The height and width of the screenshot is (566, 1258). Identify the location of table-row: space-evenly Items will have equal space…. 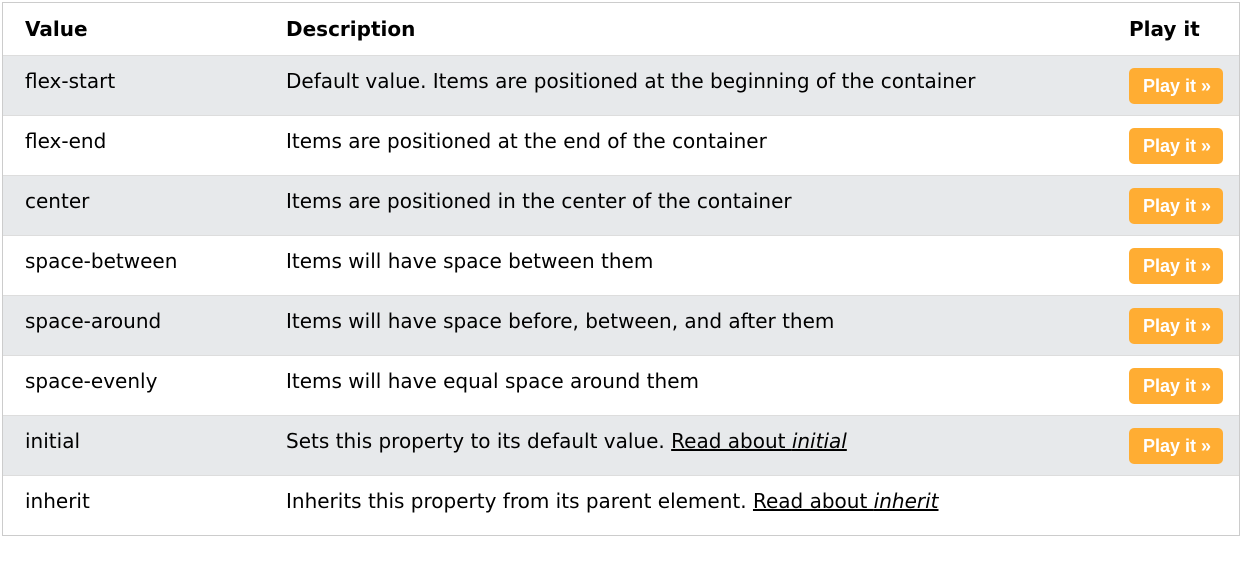
(621, 385).